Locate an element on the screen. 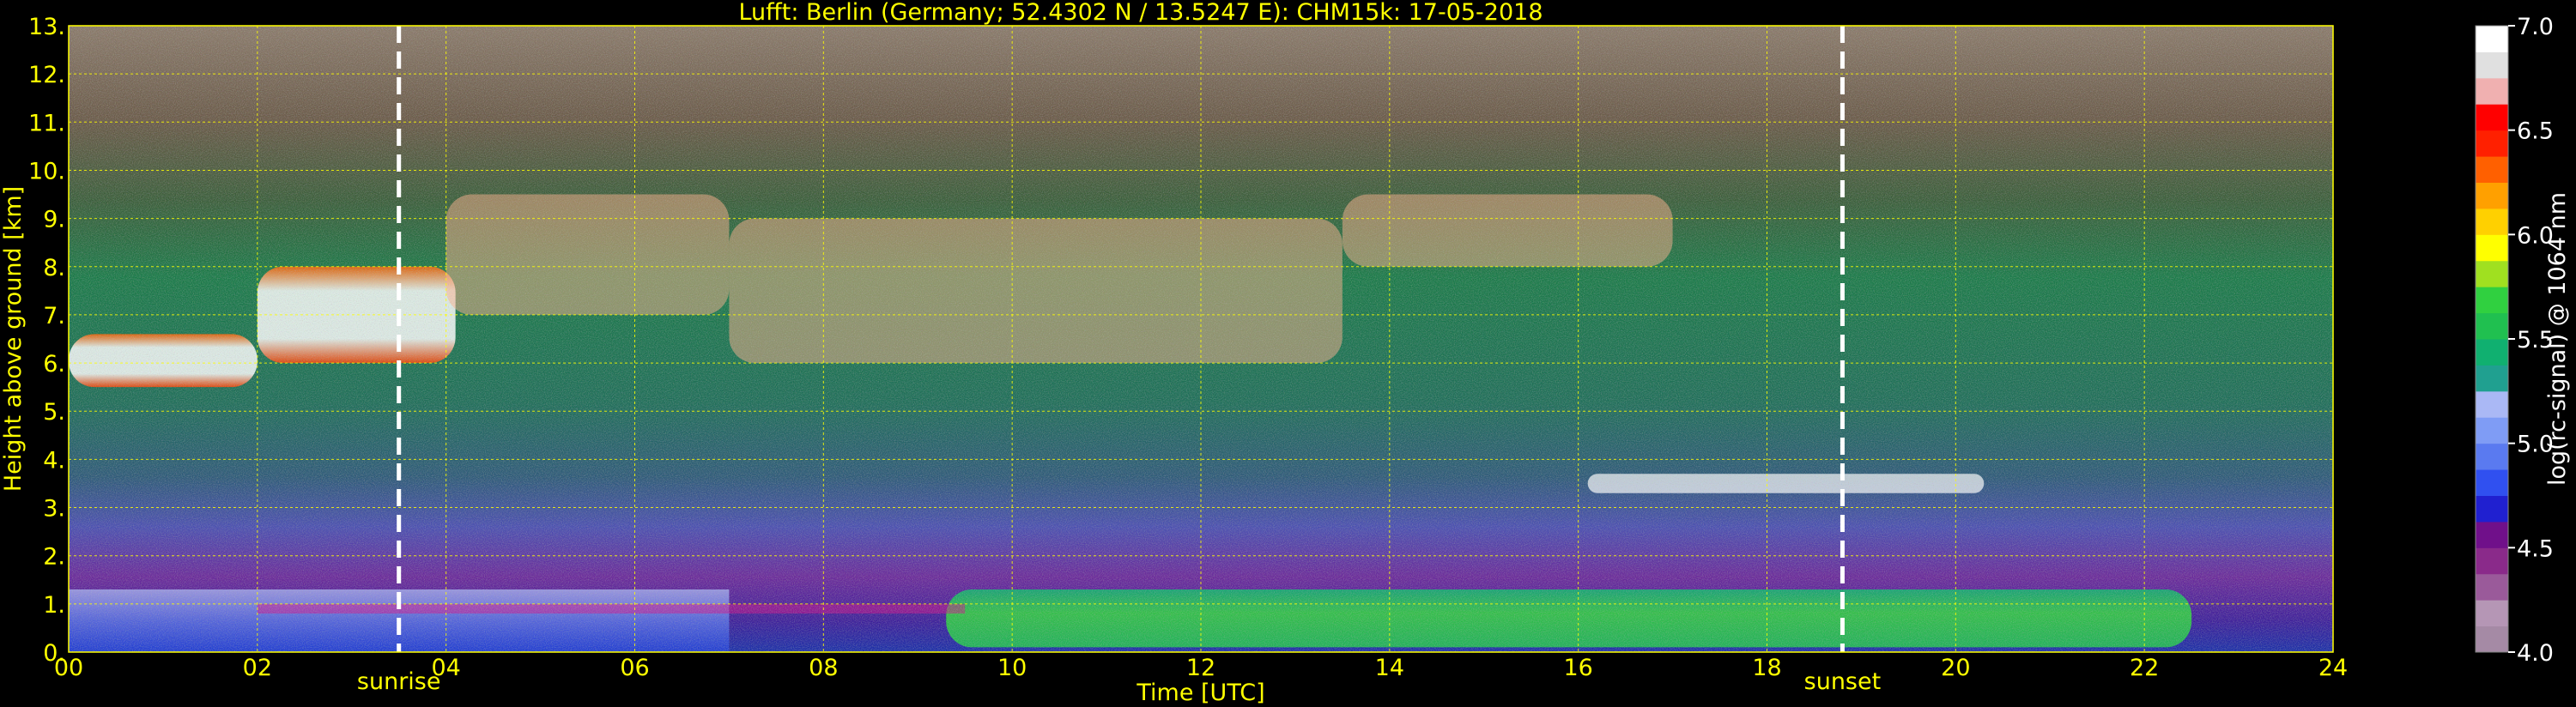 The width and height of the screenshot is (2576, 707). colorbar-tick-label: 4.0 is located at coordinates (2535, 653).